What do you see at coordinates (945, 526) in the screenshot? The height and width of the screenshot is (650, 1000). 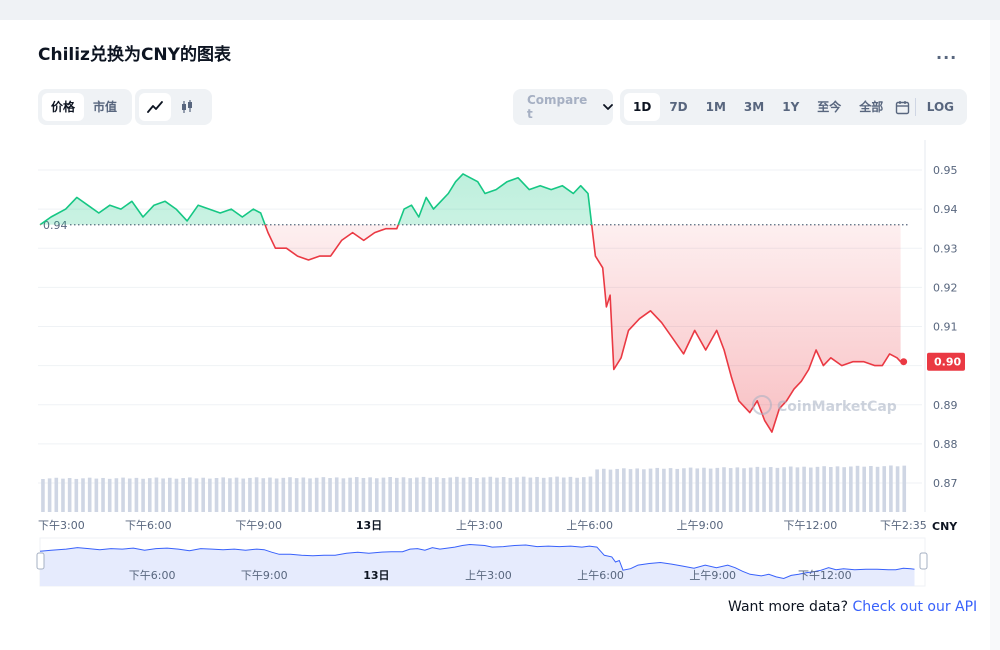 I see `currency-label: CNY` at bounding box center [945, 526].